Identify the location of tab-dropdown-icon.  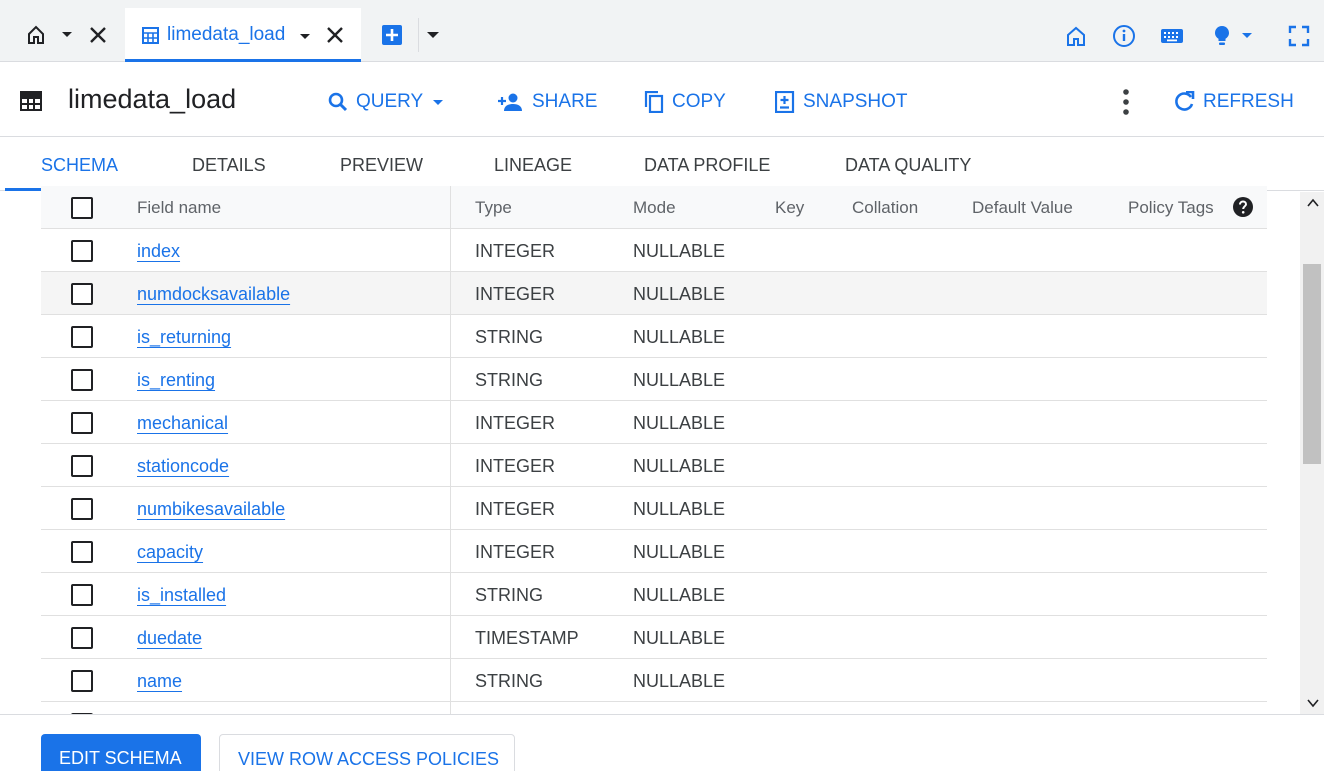
(305, 36).